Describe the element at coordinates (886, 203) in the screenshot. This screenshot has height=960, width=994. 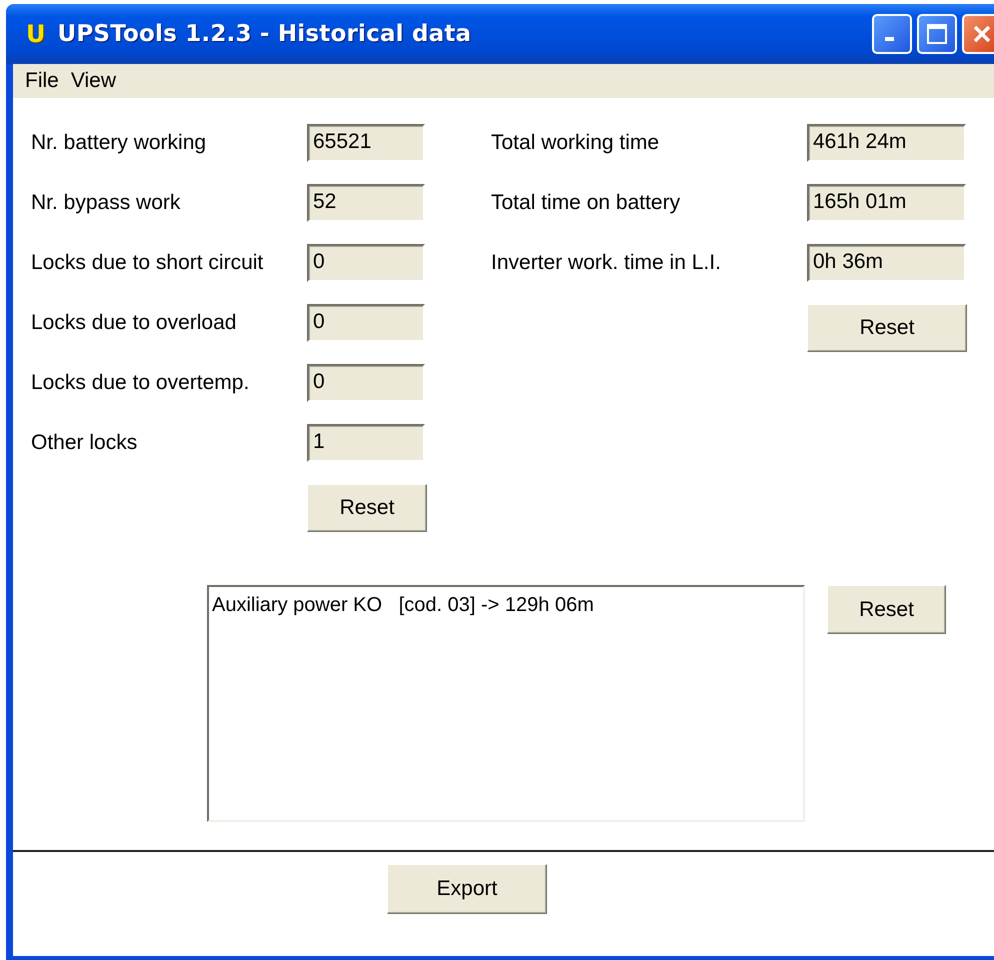
I see `value-field: 165h 01m` at that location.